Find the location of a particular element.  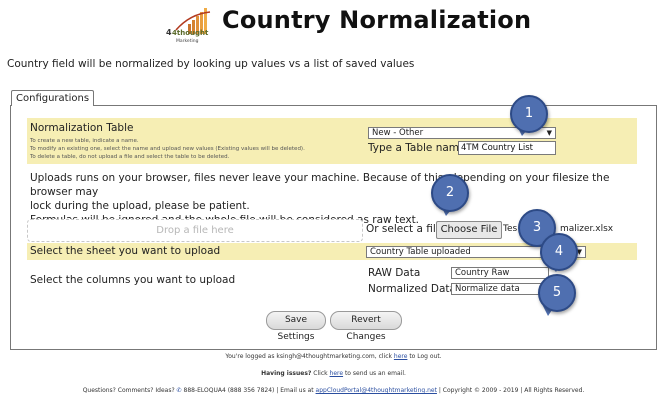

logout-link: here is located at coordinates (401, 356).